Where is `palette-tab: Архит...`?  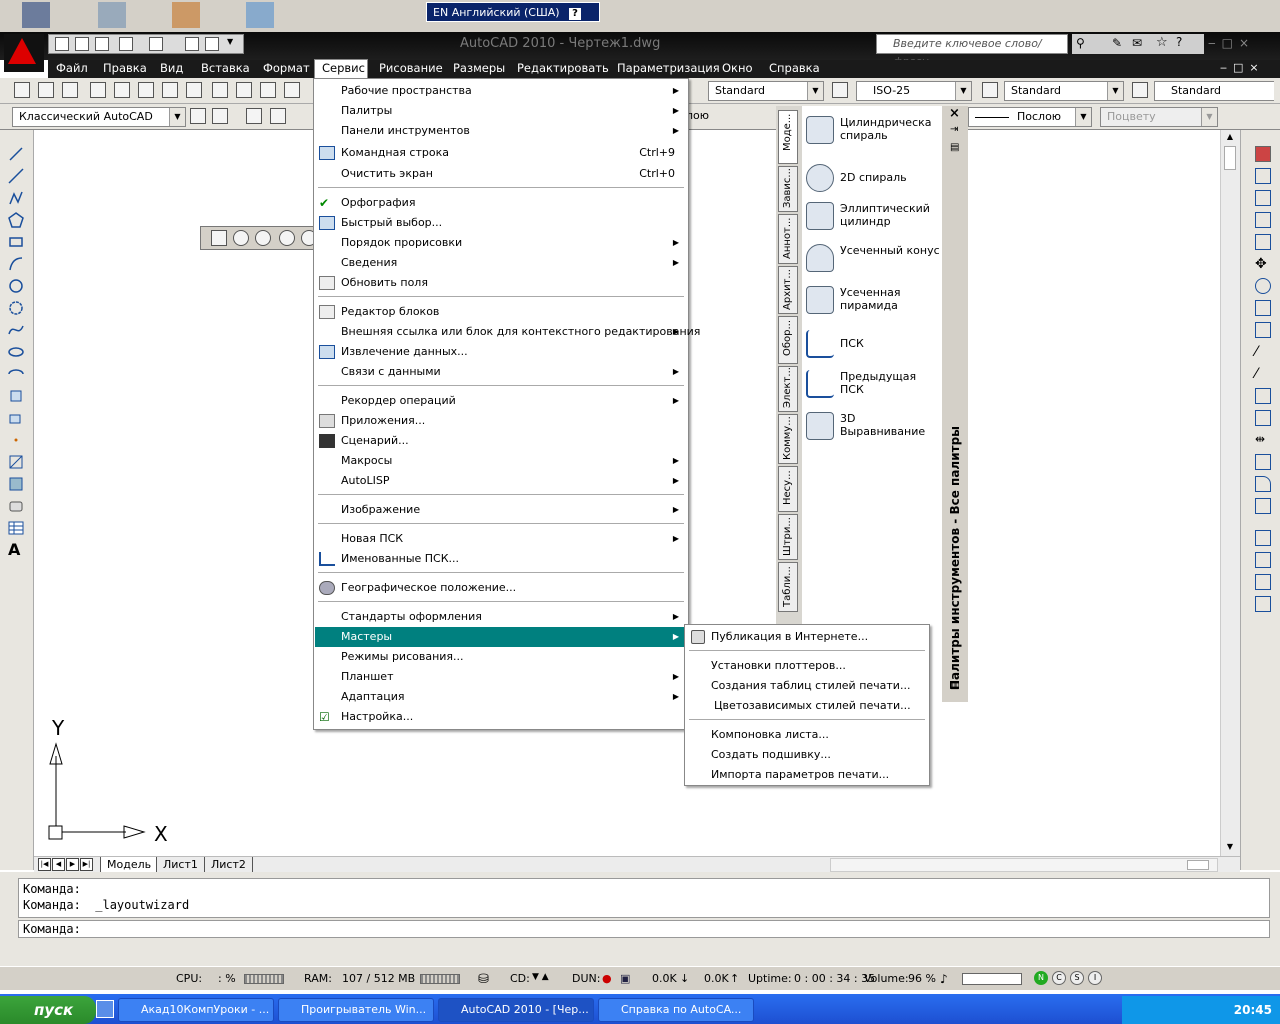
palette-tab: Архит... is located at coordinates (788, 290).